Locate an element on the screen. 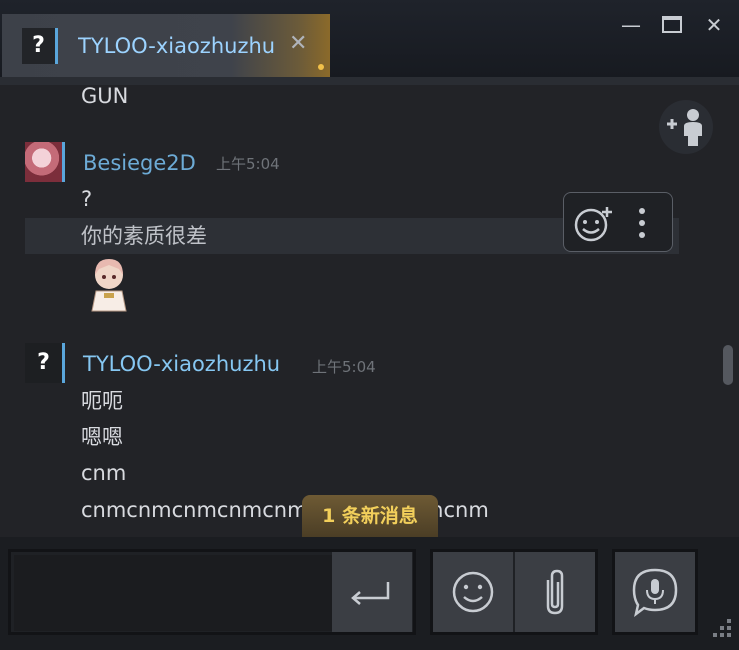 The image size is (739, 650). minimize-button: — is located at coordinates (631, 25).